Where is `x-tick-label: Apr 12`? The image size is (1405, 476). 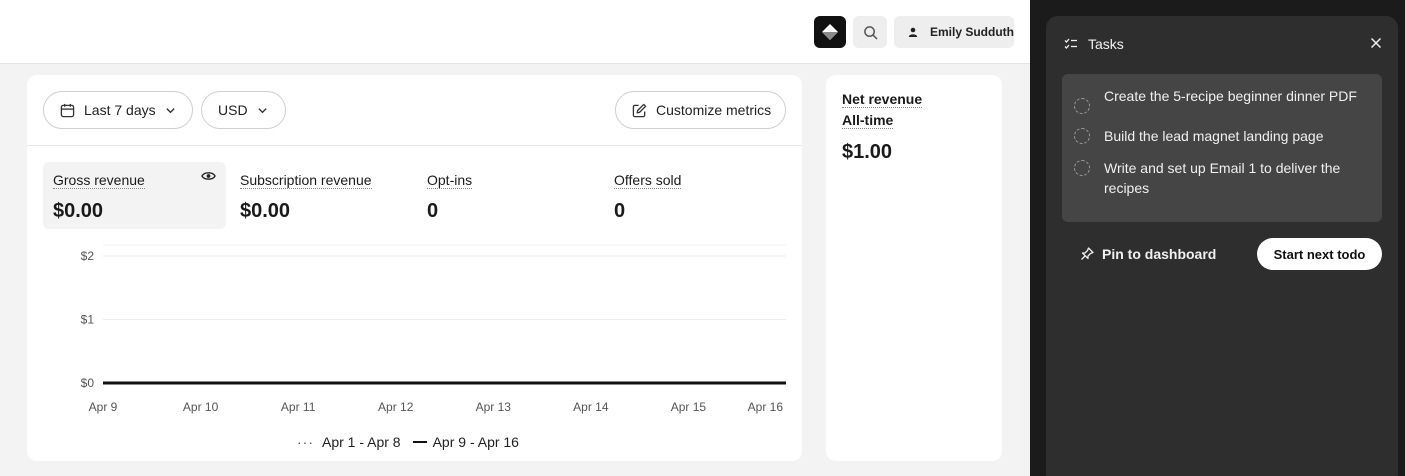
x-tick-label: Apr 12 is located at coordinates (396, 407).